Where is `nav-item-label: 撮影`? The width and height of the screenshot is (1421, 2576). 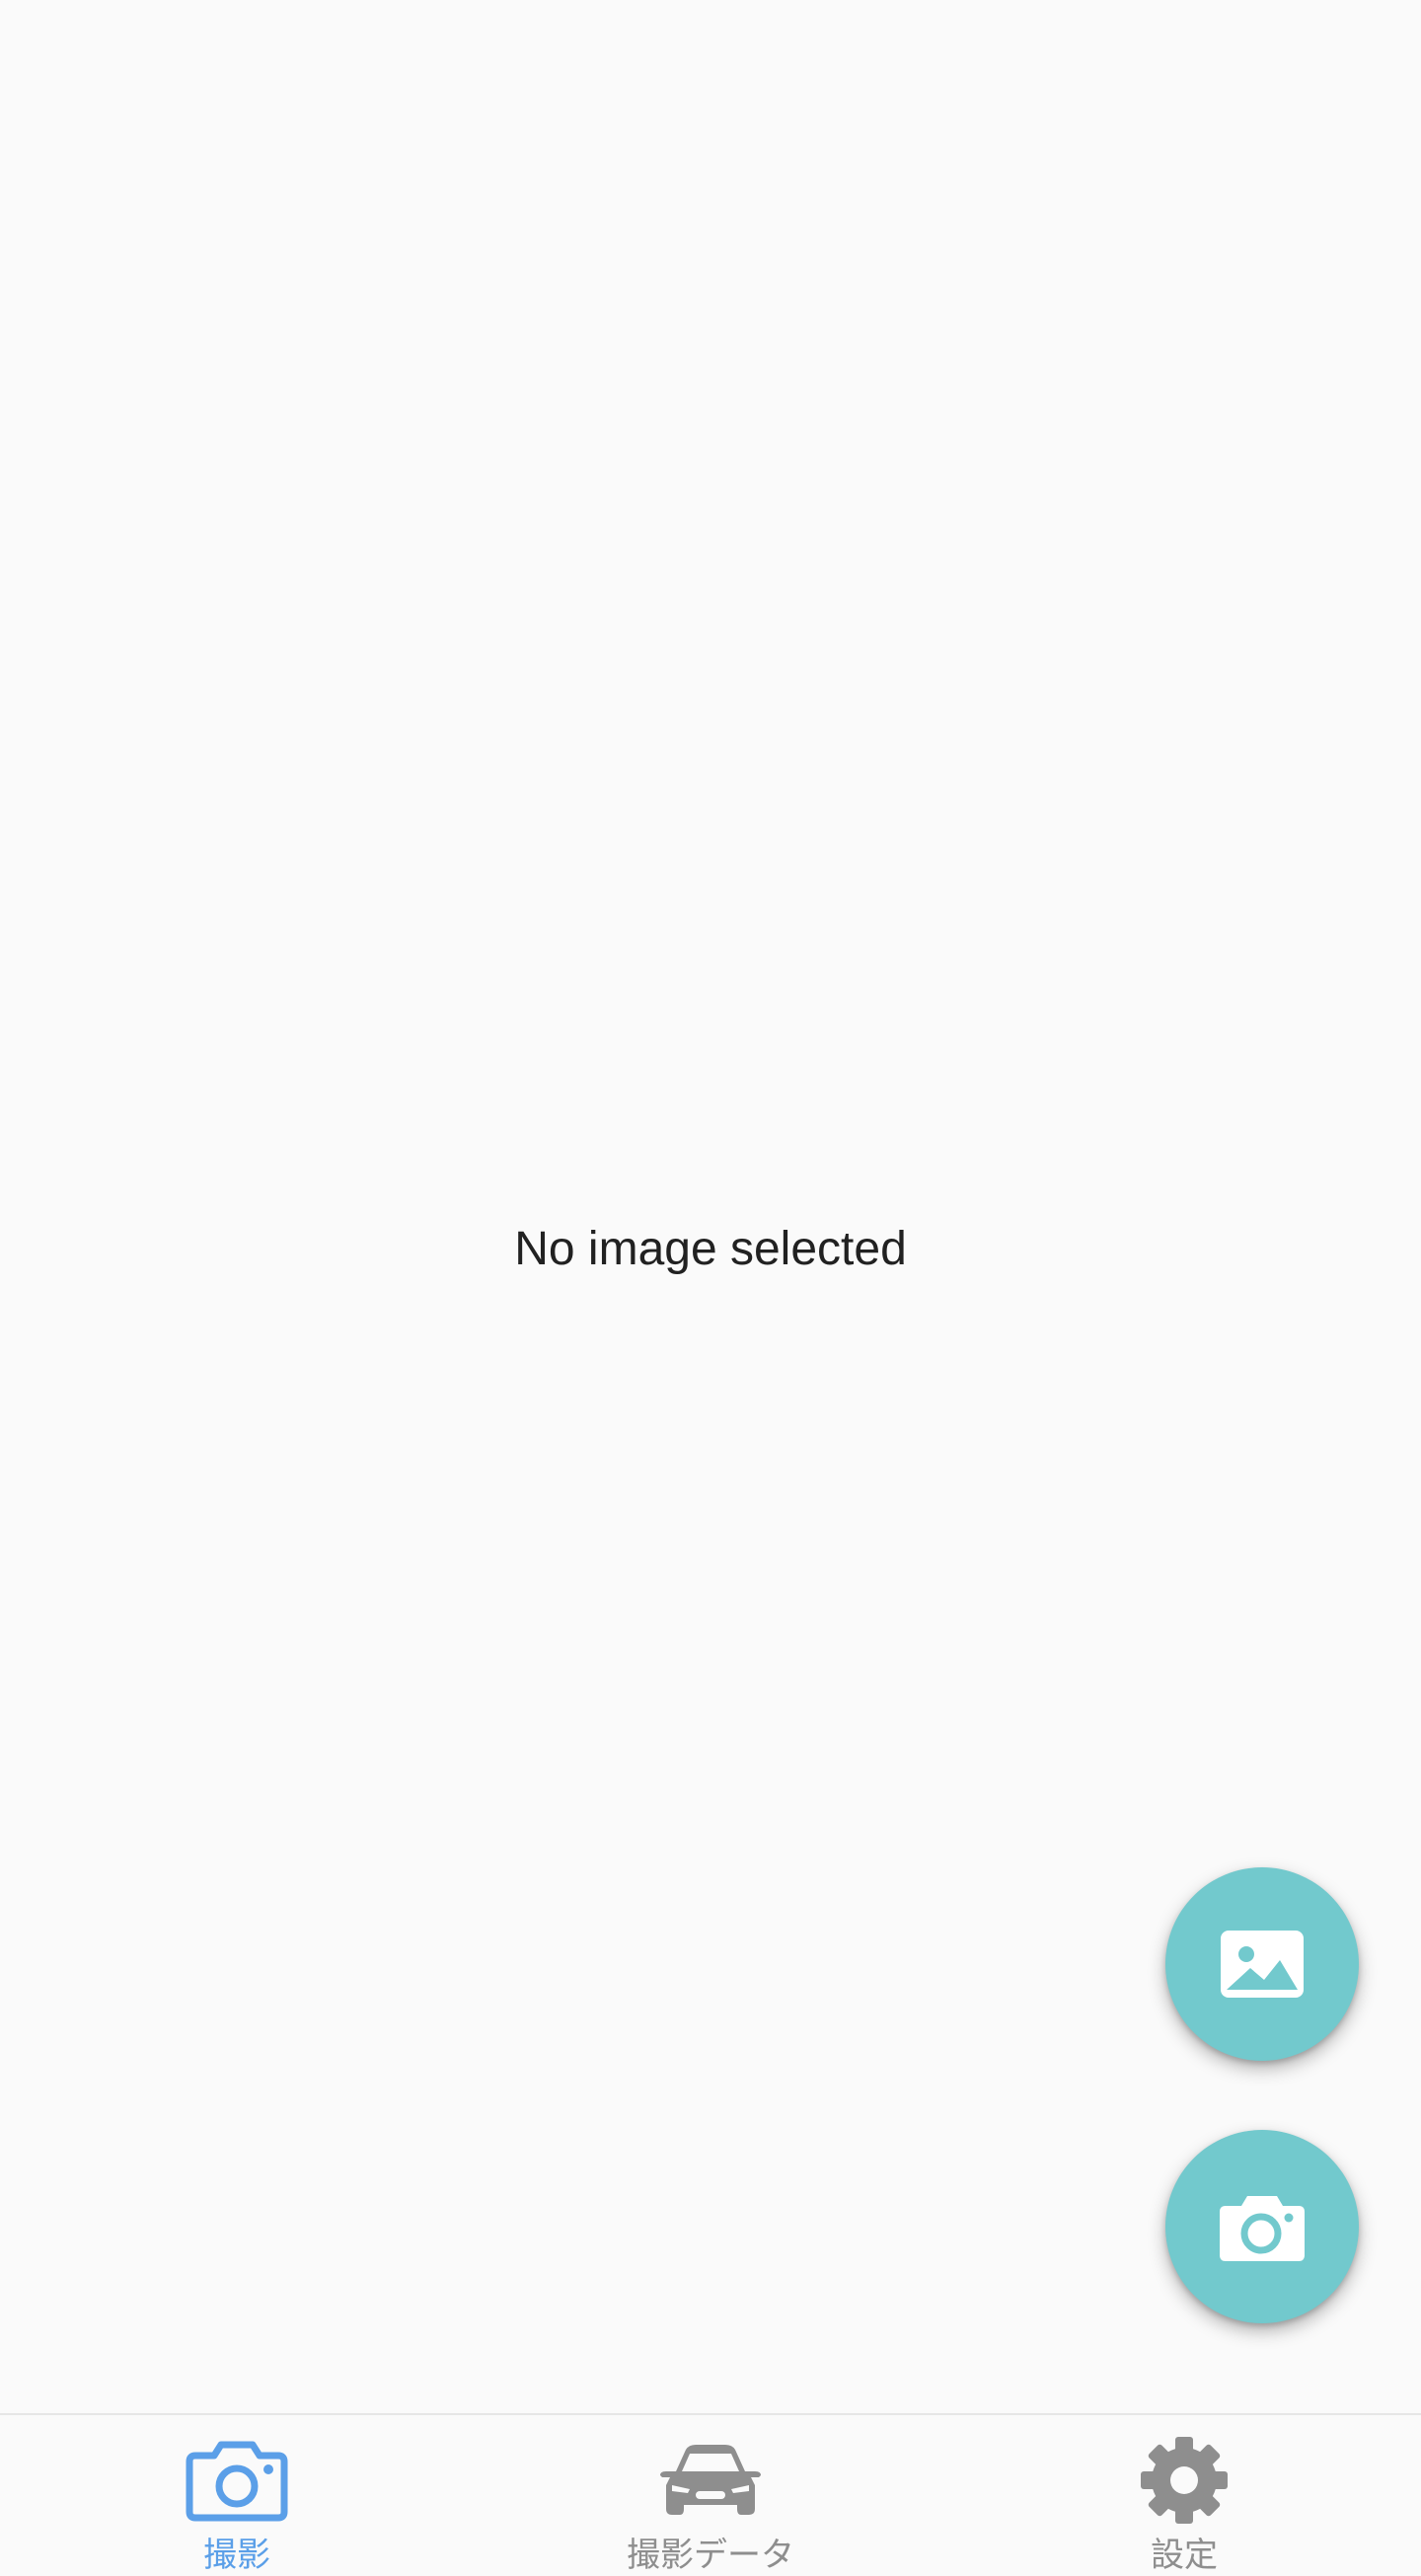
nav-item-label: 撮影 is located at coordinates (237, 2555).